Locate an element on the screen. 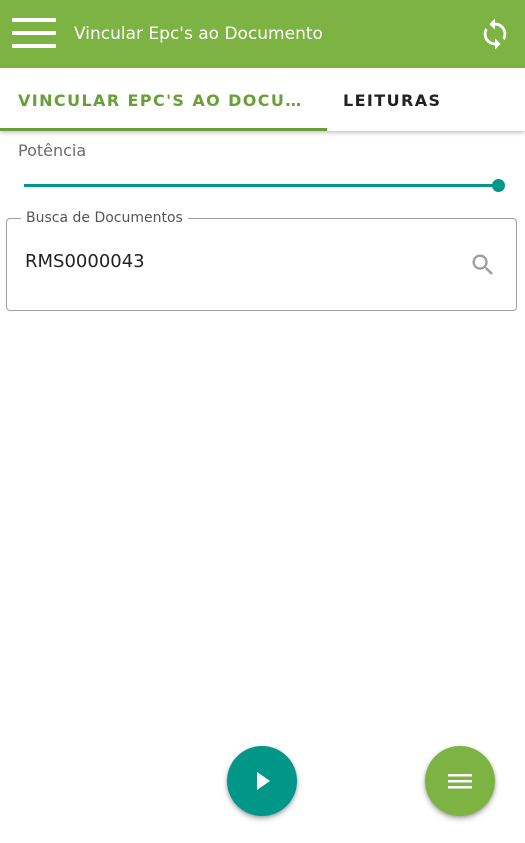 This screenshot has height=843, width=525. search-input is located at coordinates (235, 261).